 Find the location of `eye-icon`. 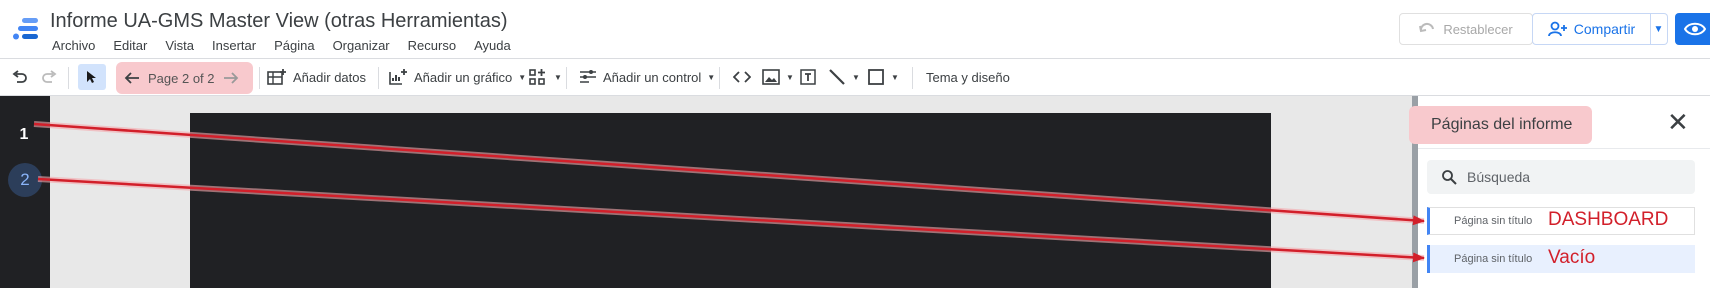

eye-icon is located at coordinates (1695, 29).